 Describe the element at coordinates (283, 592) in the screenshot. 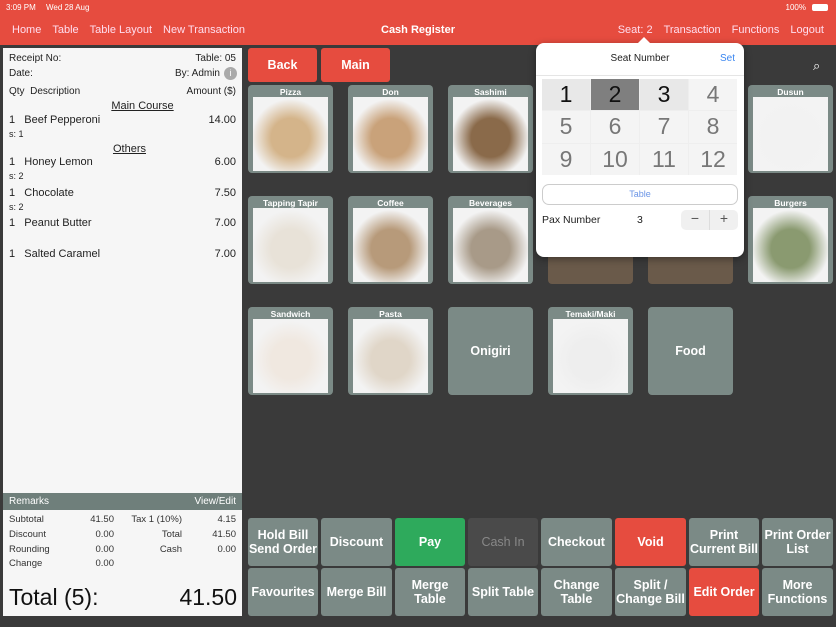

I see `action-favourites-button: Favourites` at that location.